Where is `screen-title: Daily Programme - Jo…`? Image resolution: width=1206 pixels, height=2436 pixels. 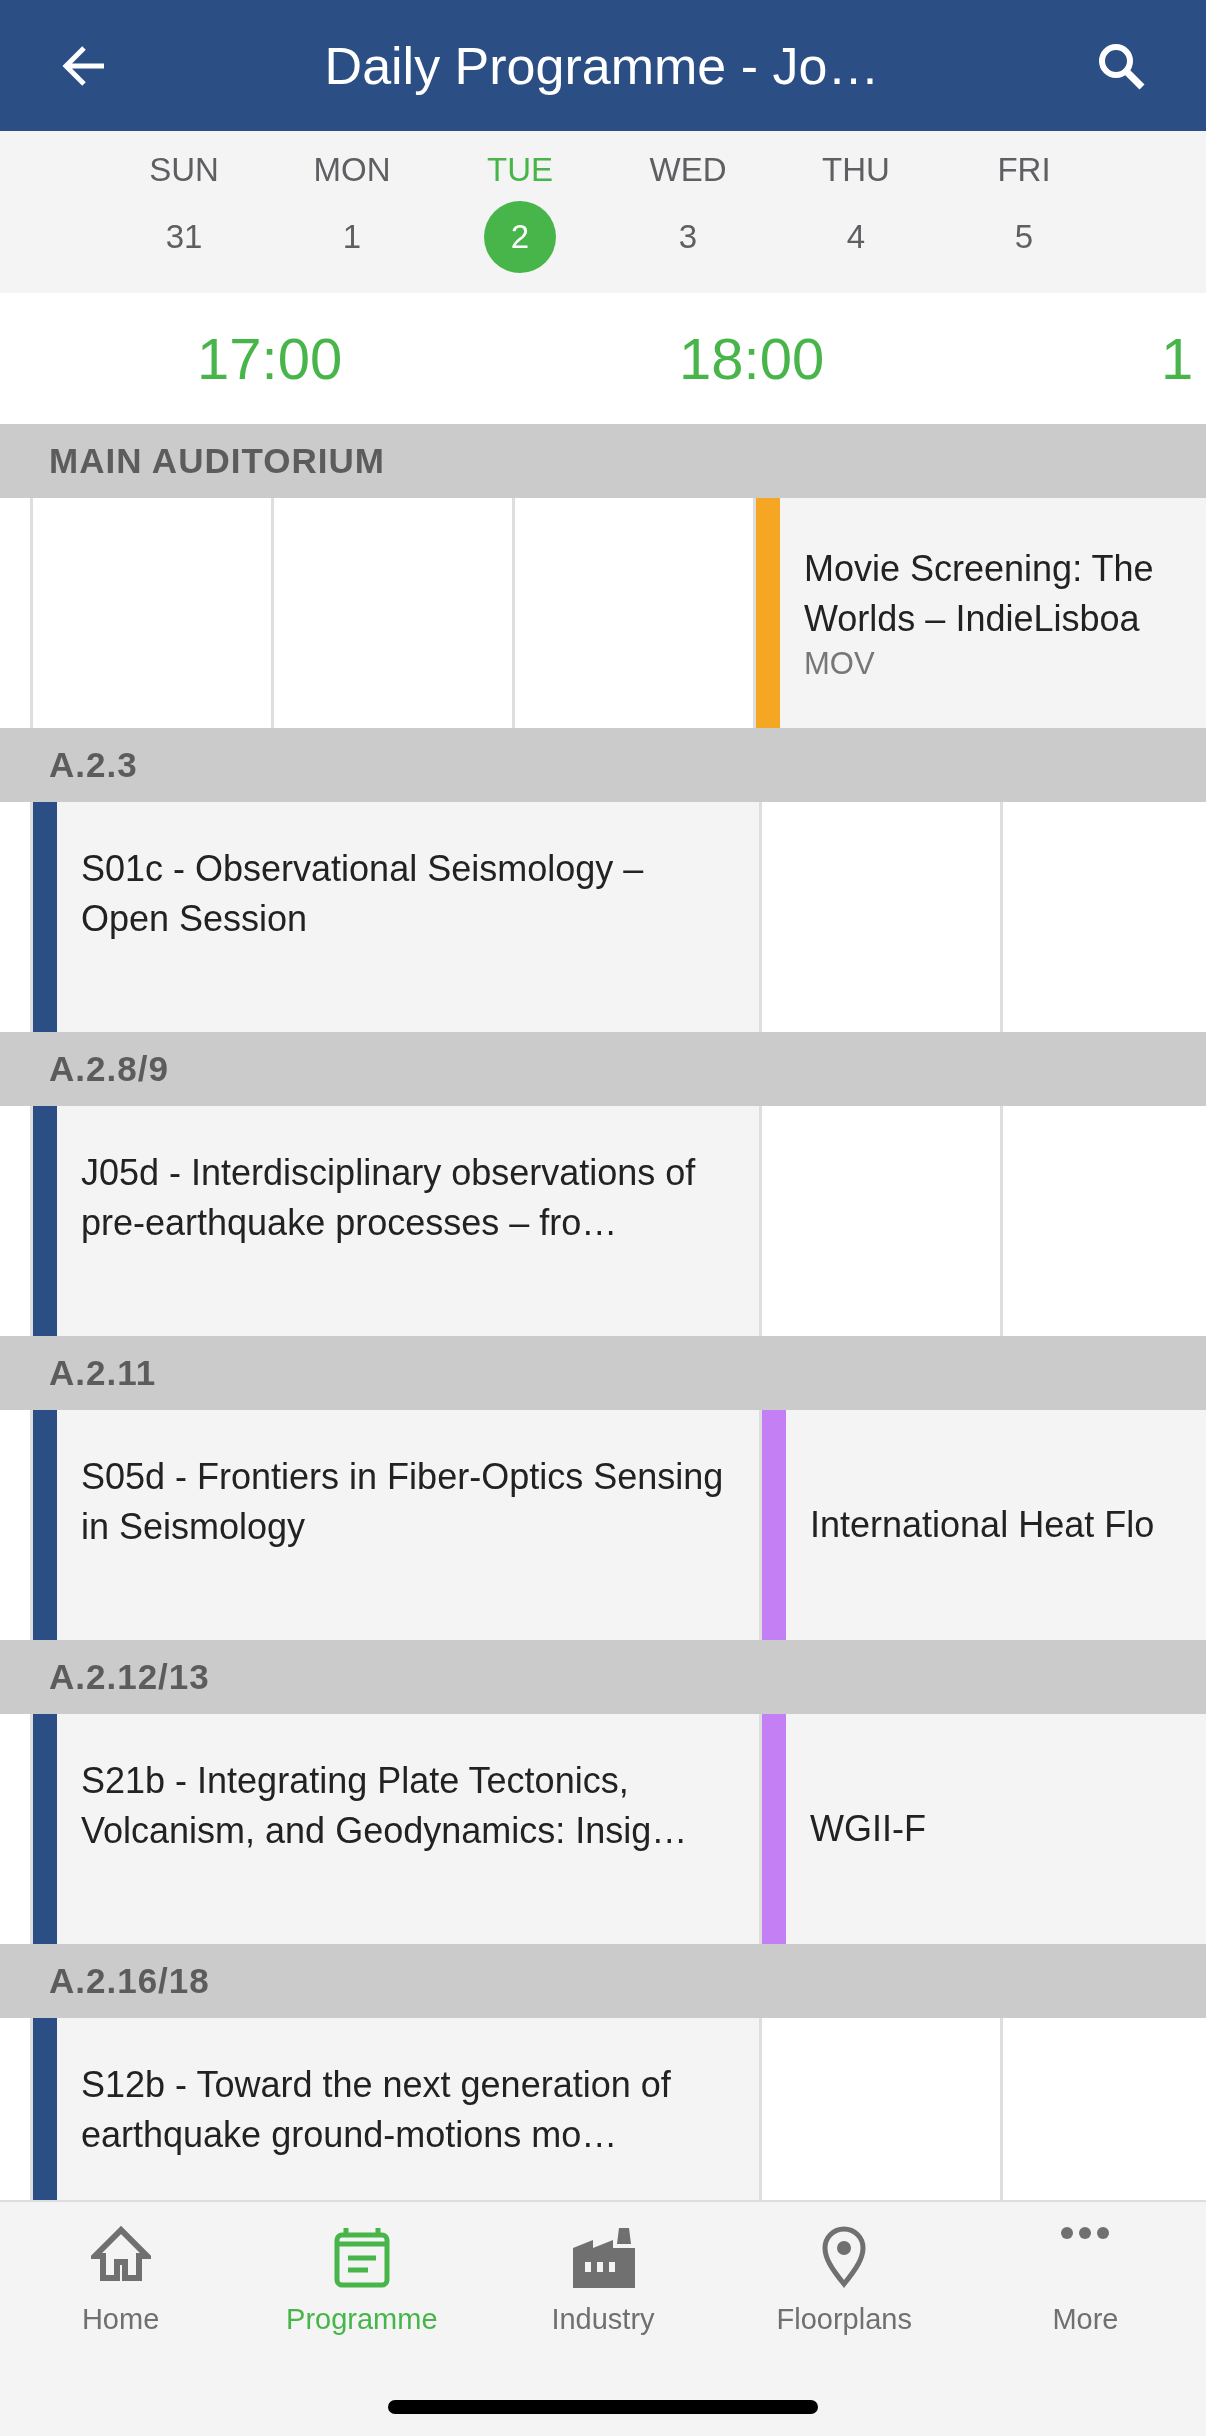 screen-title: Daily Programme - Jo… is located at coordinates (602, 65).